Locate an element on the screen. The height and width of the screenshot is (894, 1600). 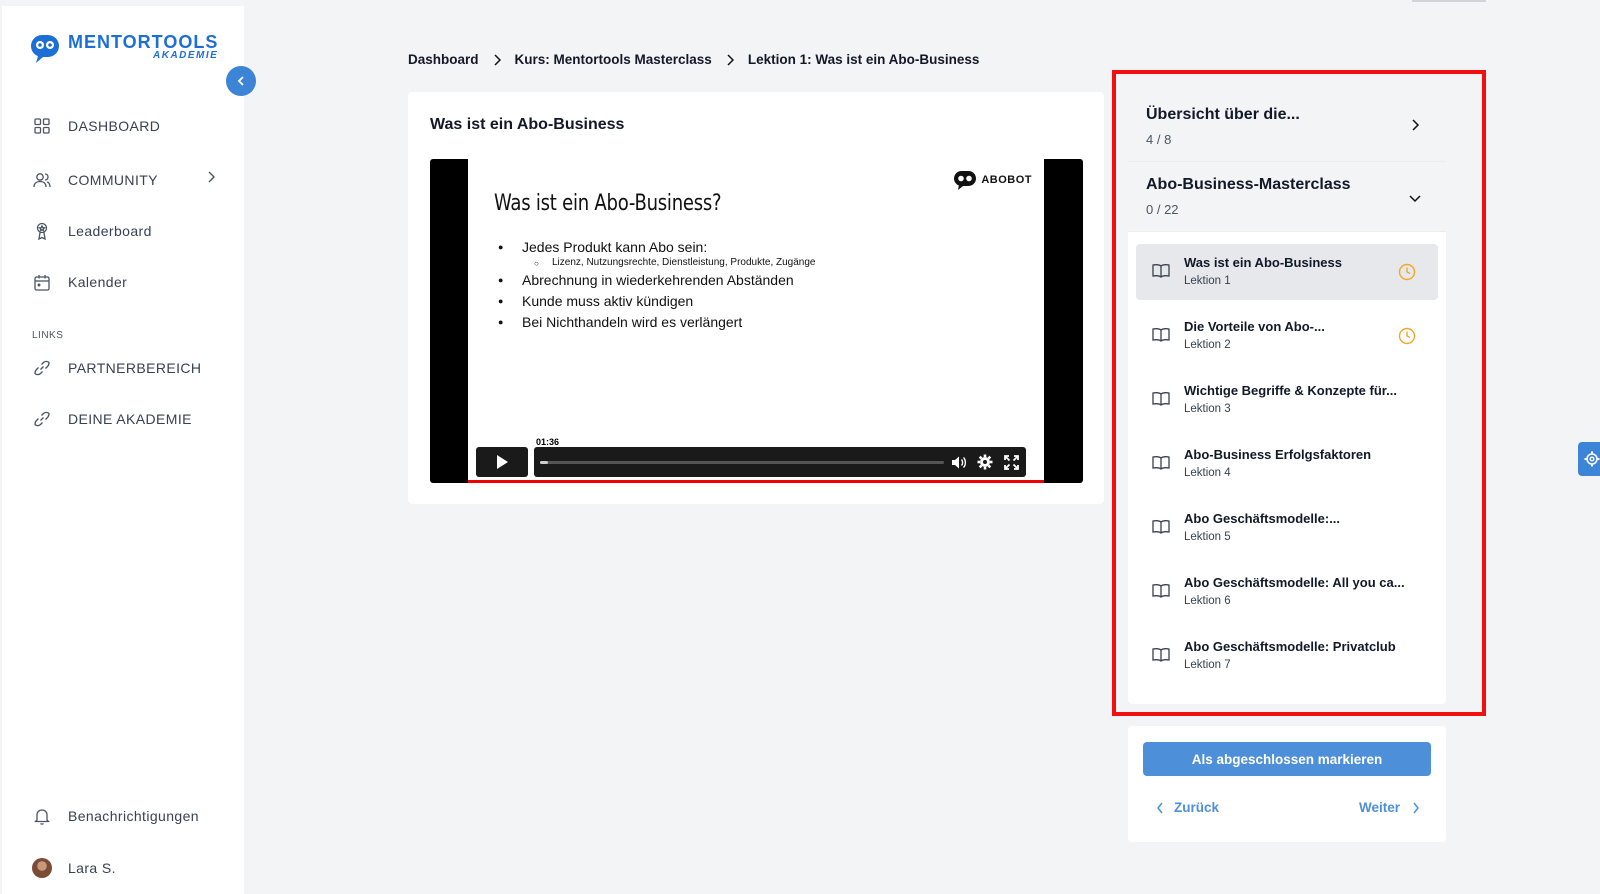
sidebar-item-community: COMMUNITY is located at coordinates (127, 180).